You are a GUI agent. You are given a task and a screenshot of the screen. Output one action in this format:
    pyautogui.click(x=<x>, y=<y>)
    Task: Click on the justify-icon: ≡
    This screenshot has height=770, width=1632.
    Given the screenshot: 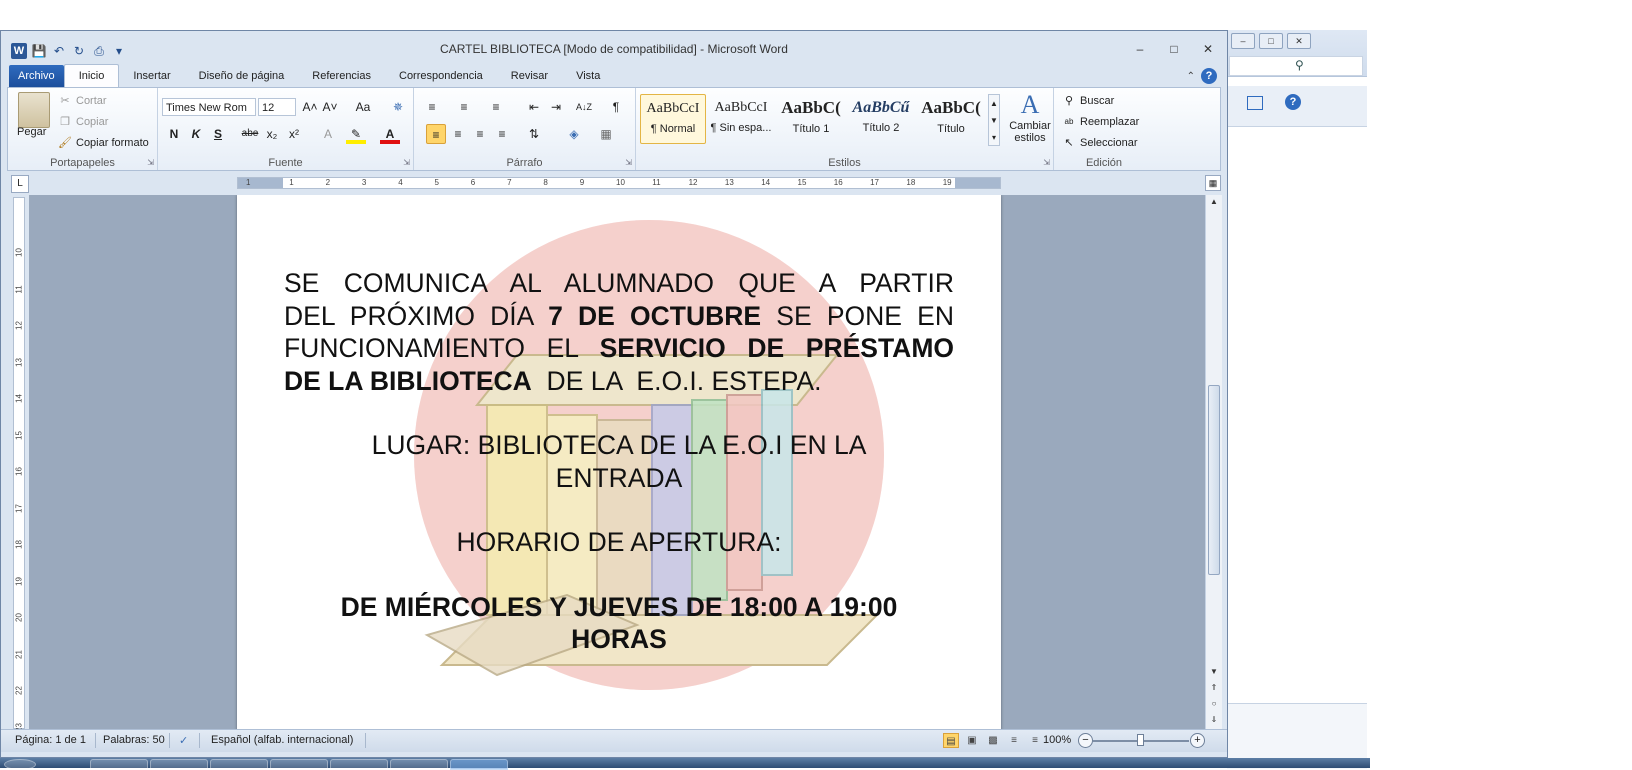 What is the action you would take?
    pyautogui.click(x=502, y=134)
    